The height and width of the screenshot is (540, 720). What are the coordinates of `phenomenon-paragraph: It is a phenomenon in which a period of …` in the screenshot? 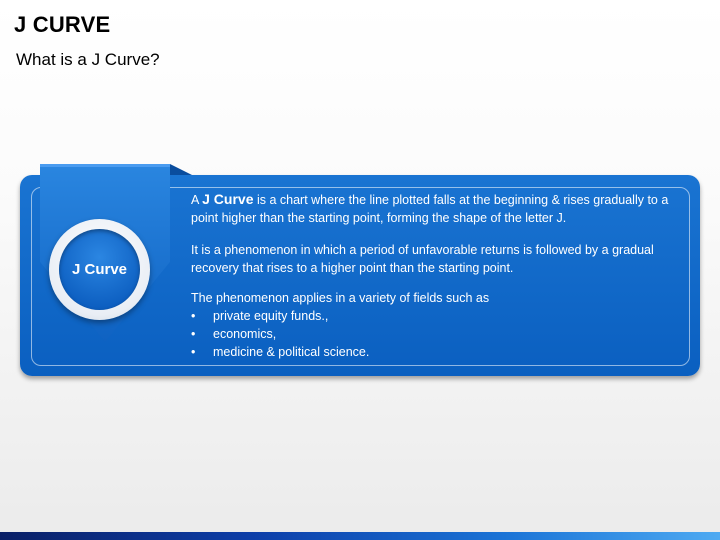 It's located at (422, 259).